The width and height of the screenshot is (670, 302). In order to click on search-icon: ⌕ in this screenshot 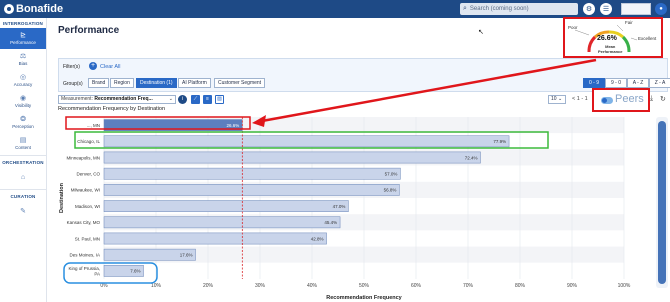, I will do `click(465, 8)`.